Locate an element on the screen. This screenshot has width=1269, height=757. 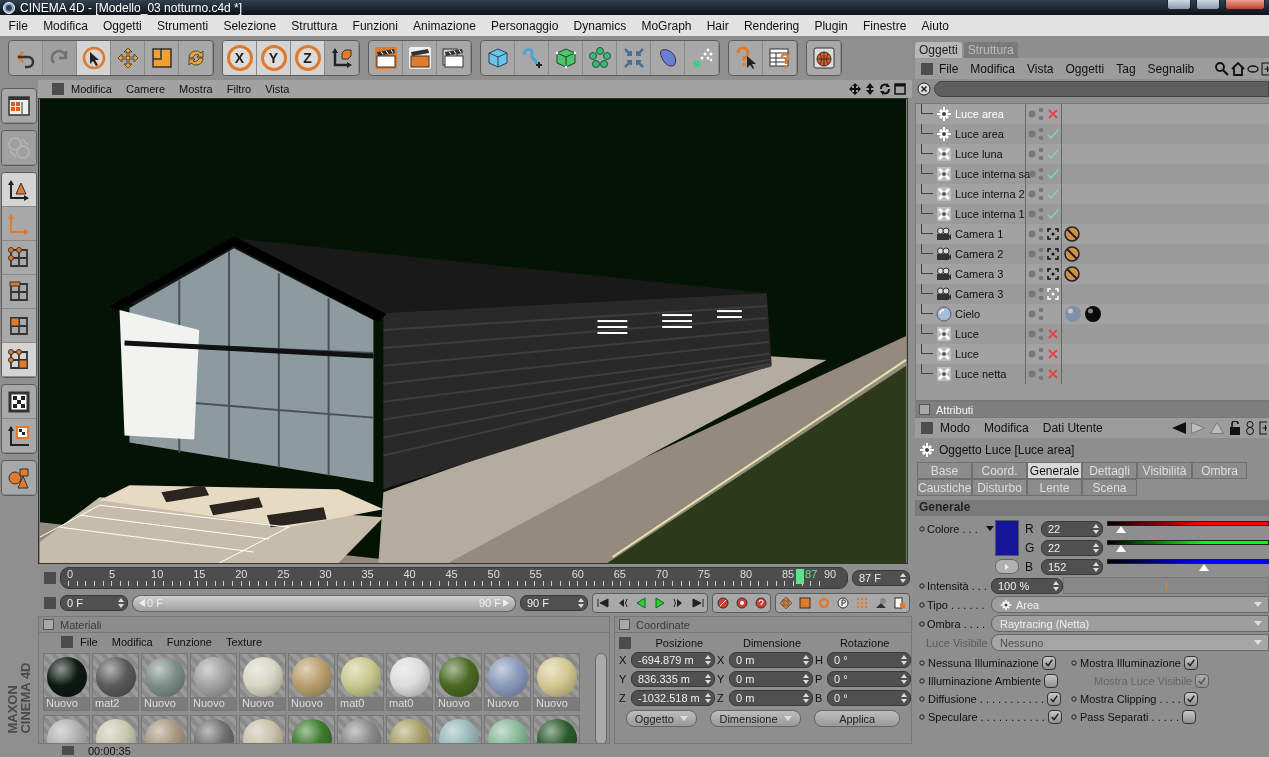
menu-item: Rendering is located at coordinates (771, 25).